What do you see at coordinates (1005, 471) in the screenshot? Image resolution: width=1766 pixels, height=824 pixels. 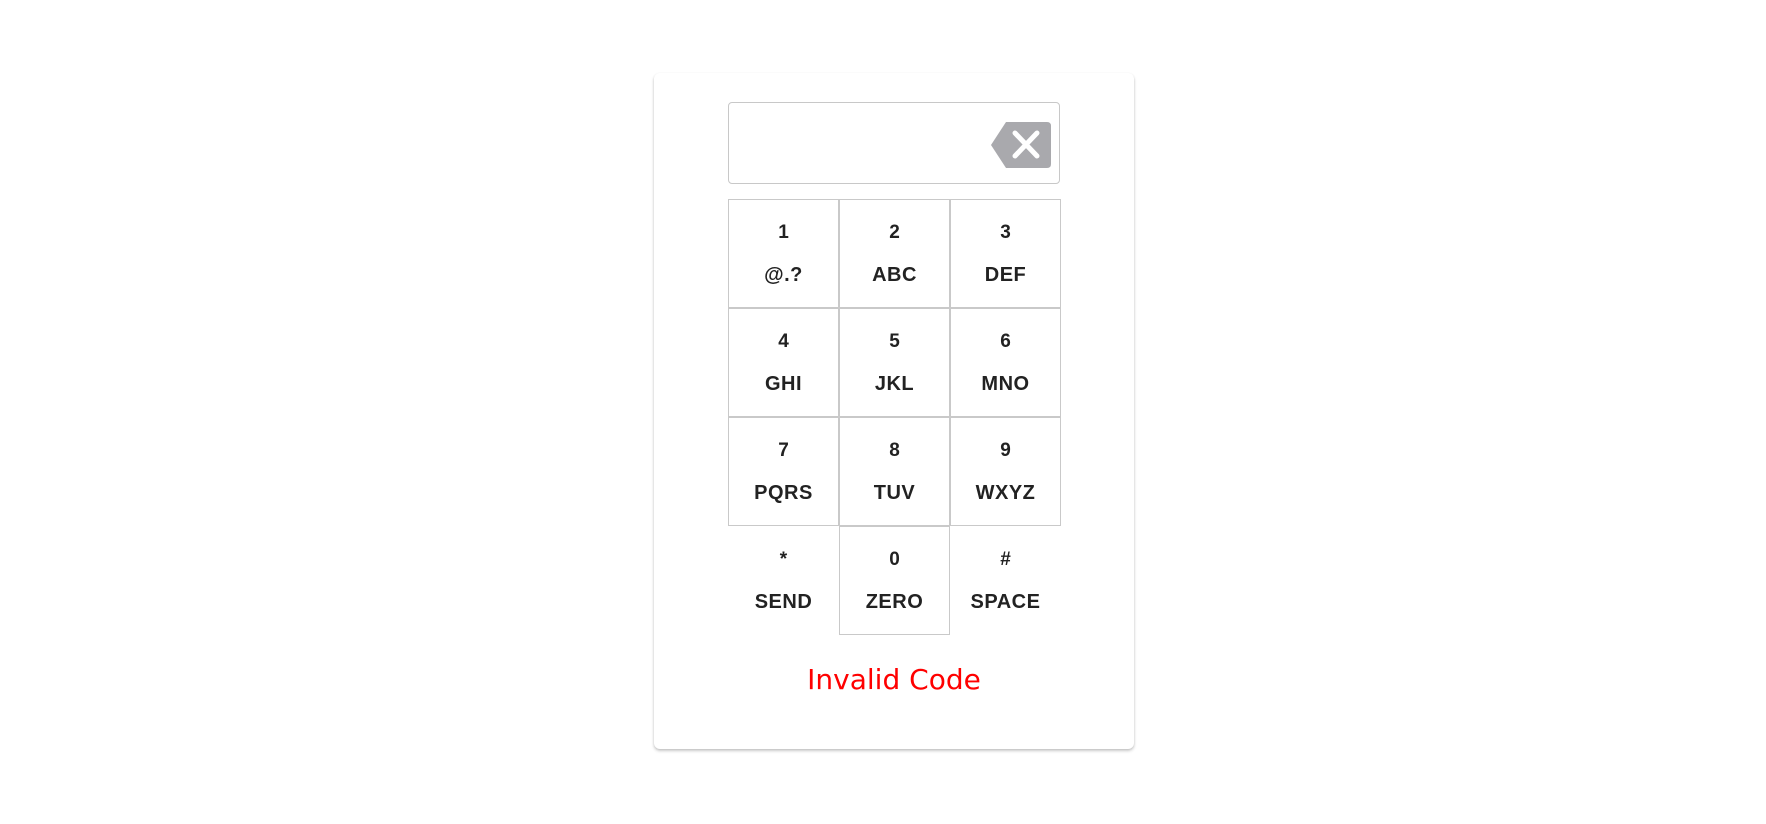 I see `key-9: 9 WXYZ` at bounding box center [1005, 471].